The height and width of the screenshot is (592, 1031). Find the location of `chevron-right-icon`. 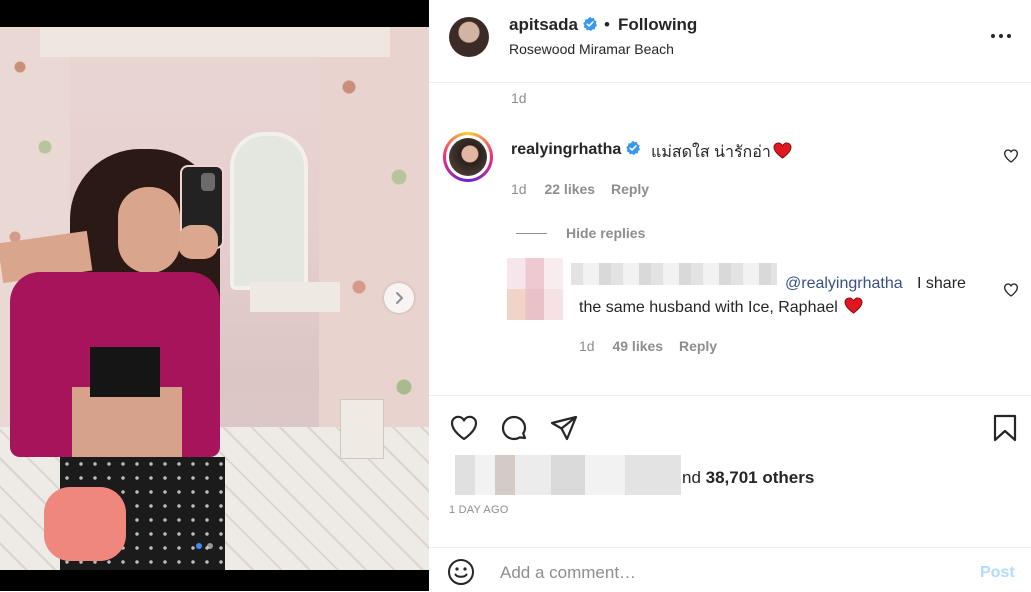

chevron-right-icon is located at coordinates (399, 298).